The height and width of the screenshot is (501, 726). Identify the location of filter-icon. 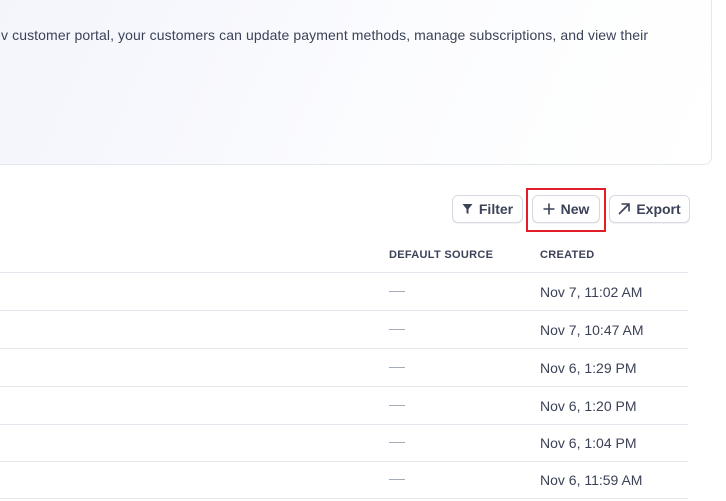
(467, 209).